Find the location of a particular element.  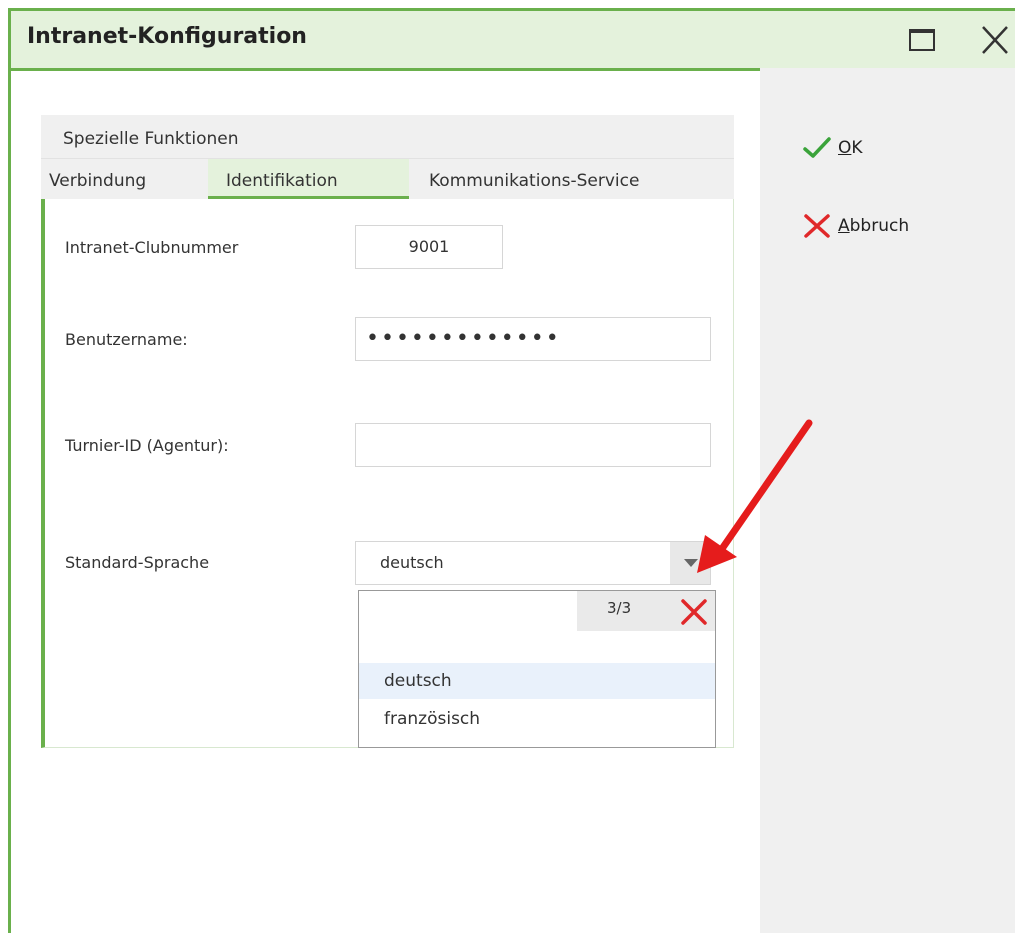

club-number-label: Intranet-Clubnummer is located at coordinates (152, 247).